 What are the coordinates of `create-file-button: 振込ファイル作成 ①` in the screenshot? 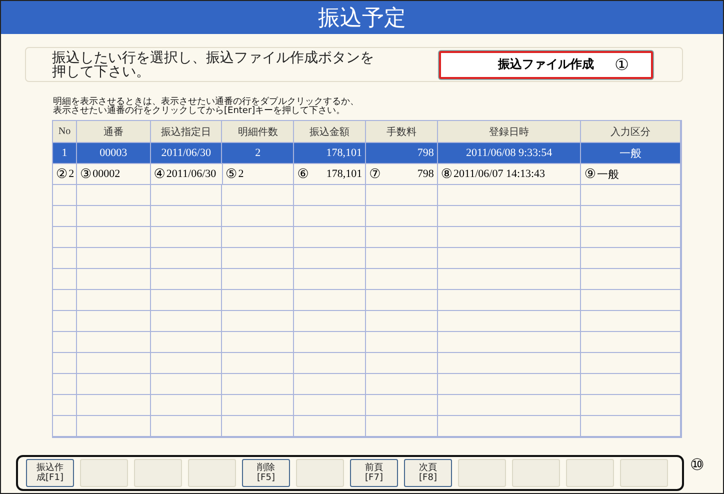 It's located at (546, 64).